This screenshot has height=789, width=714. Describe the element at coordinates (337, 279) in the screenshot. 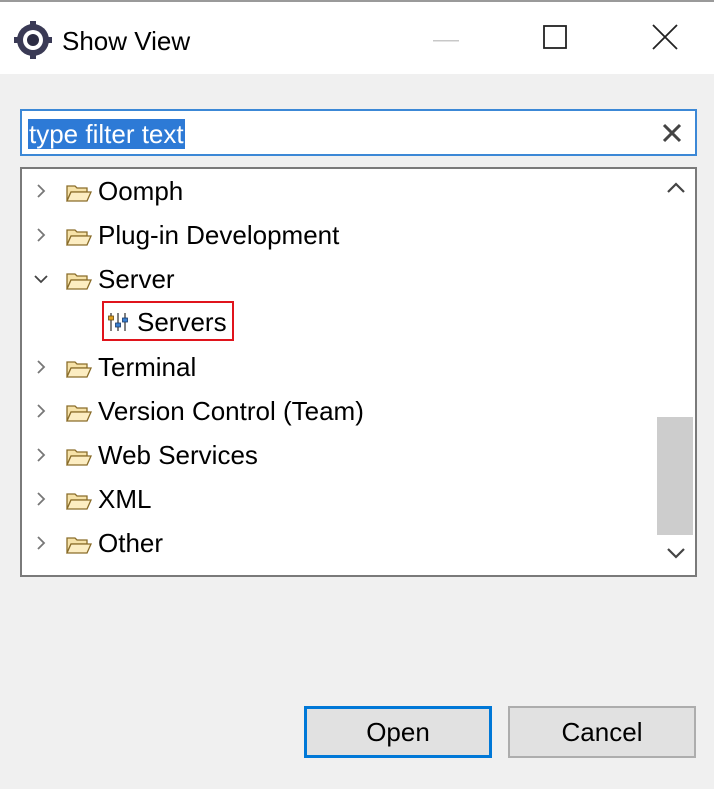

I see `tree-item-server: Server` at that location.